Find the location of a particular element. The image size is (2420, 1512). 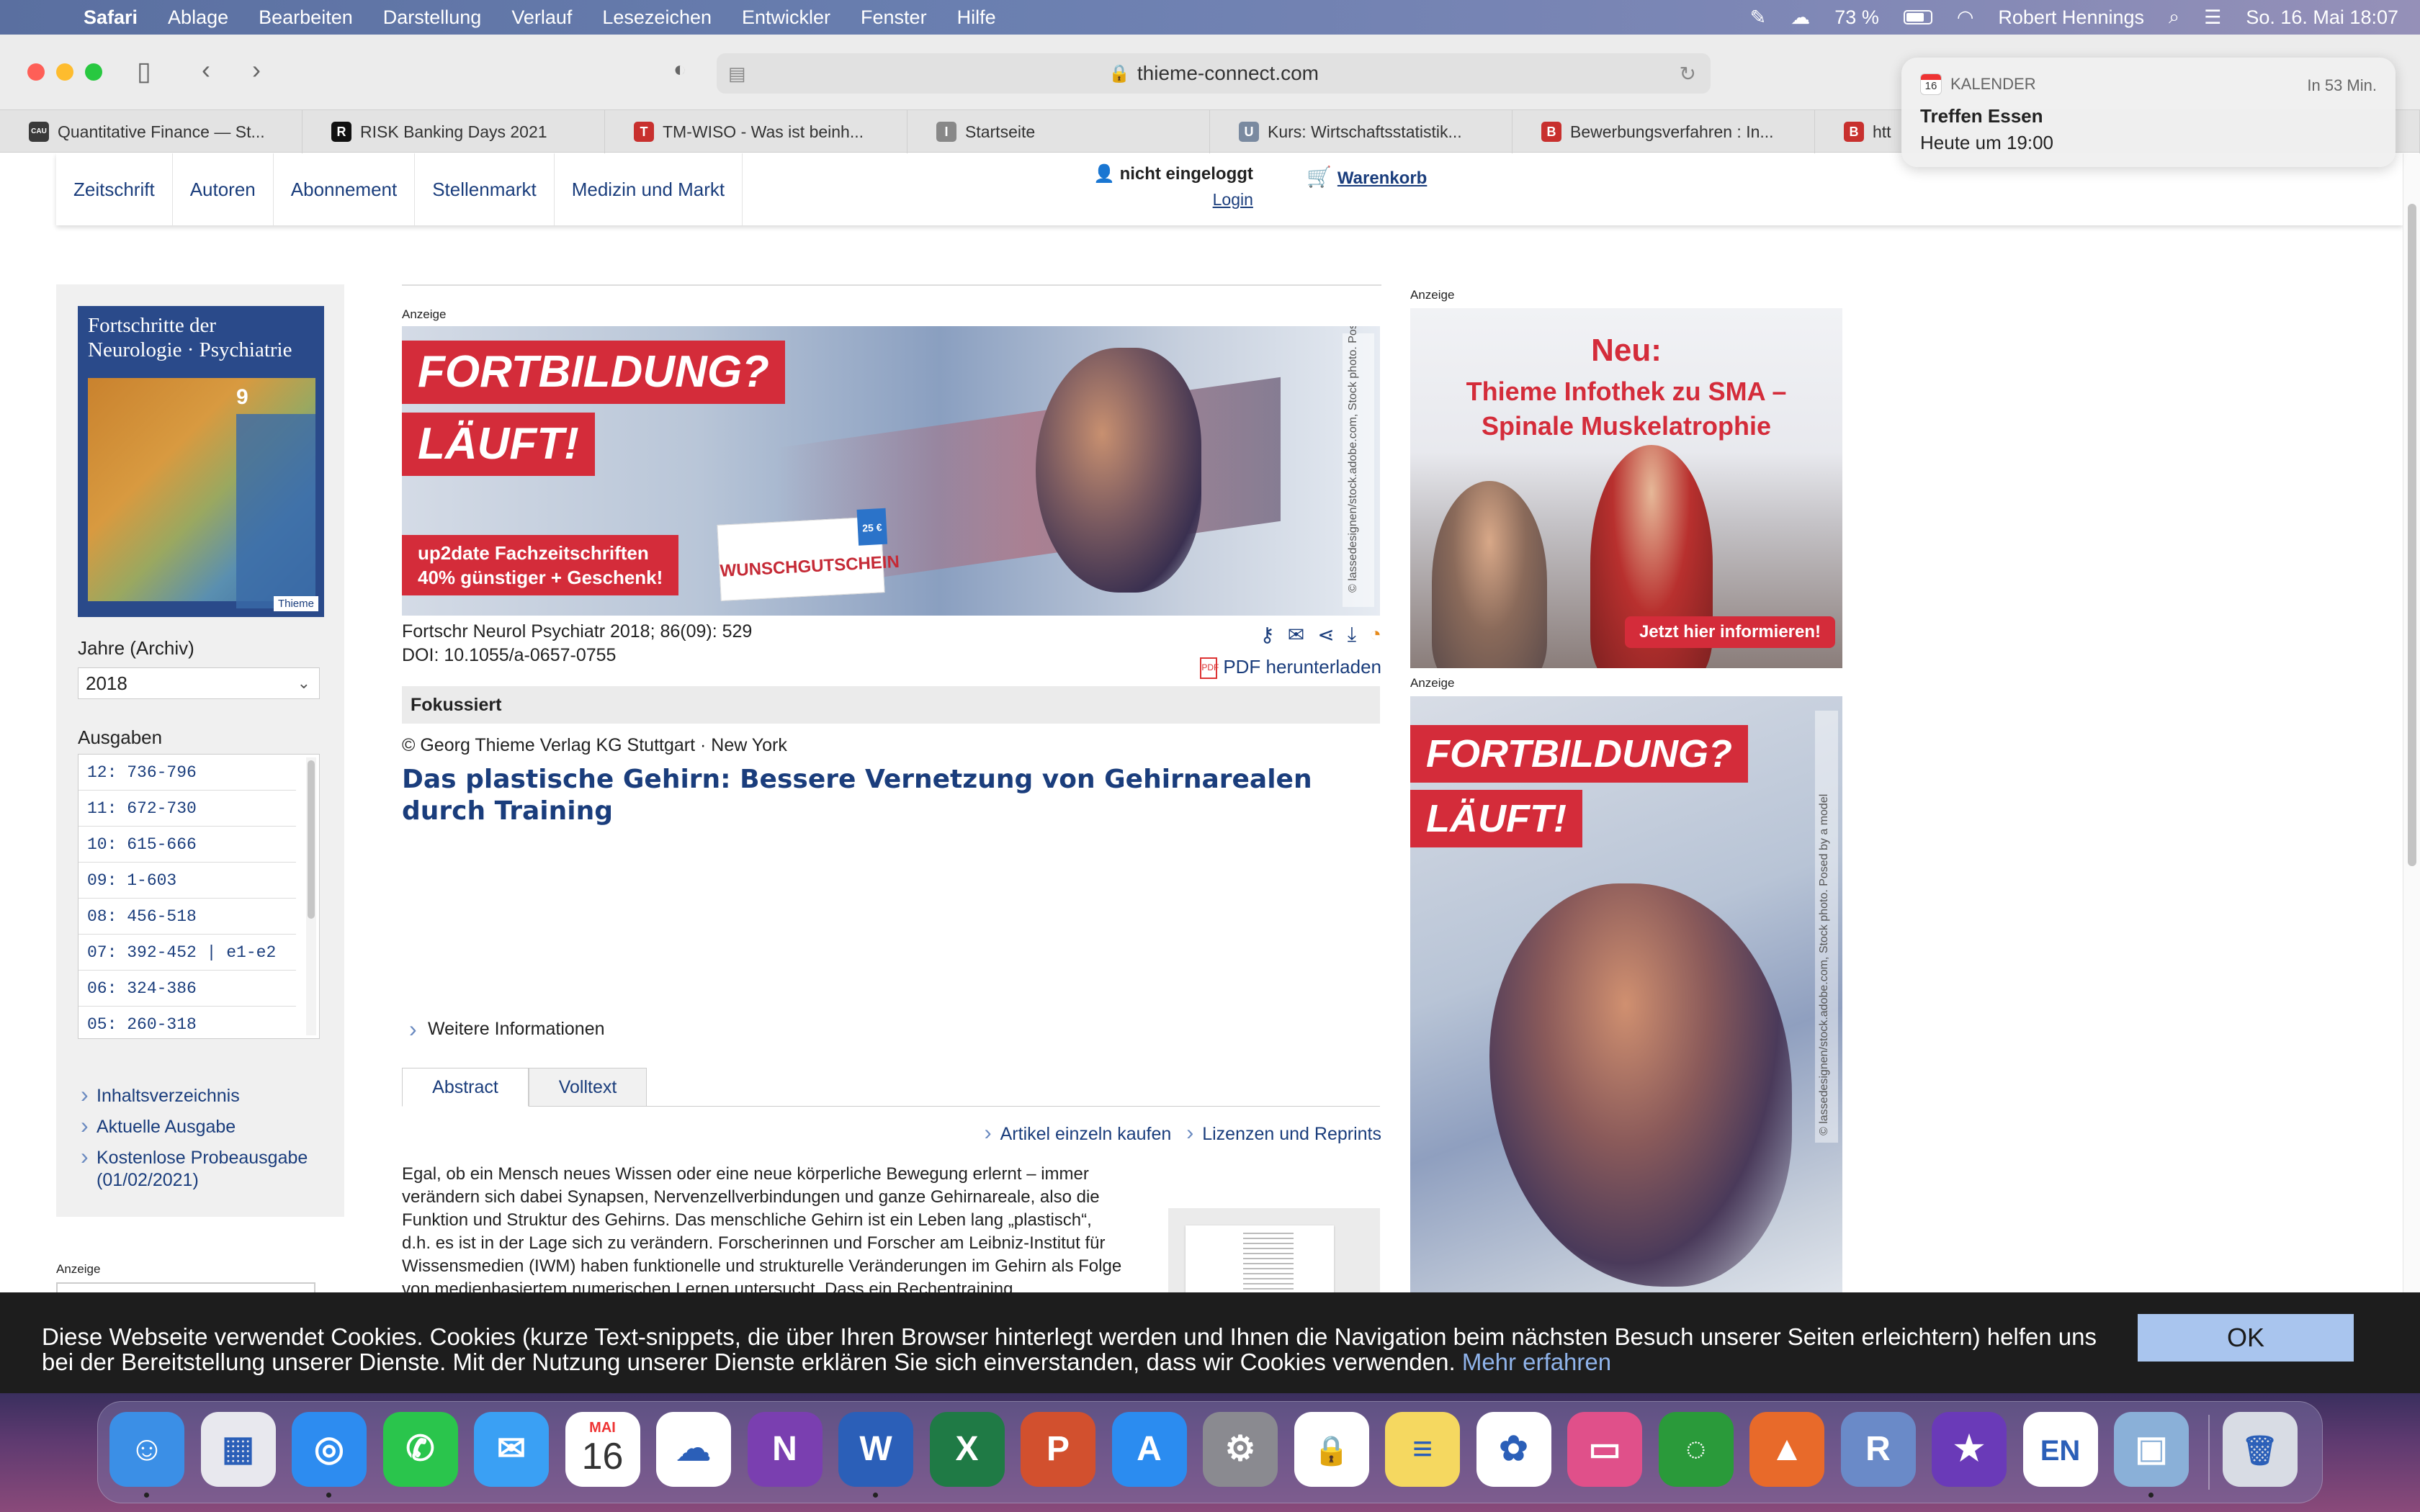

excel-icon: X is located at coordinates (967, 1449).